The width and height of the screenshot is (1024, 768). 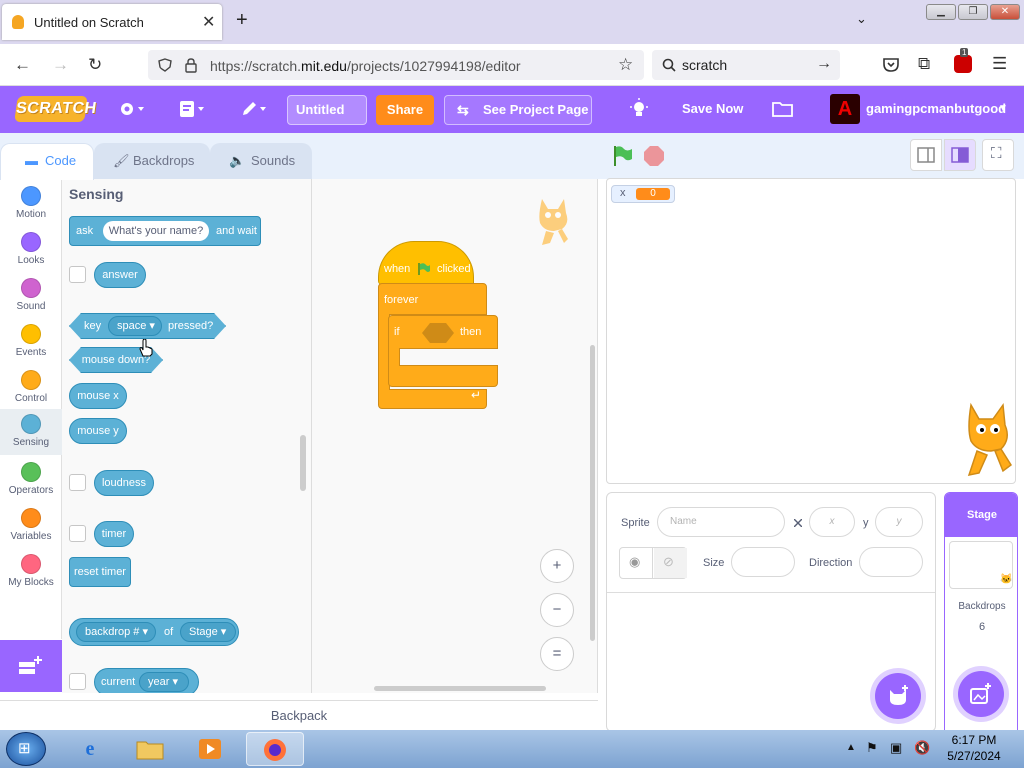 What do you see at coordinates (56, 109) in the screenshot?
I see `scratch-logo: SCRATCH` at bounding box center [56, 109].